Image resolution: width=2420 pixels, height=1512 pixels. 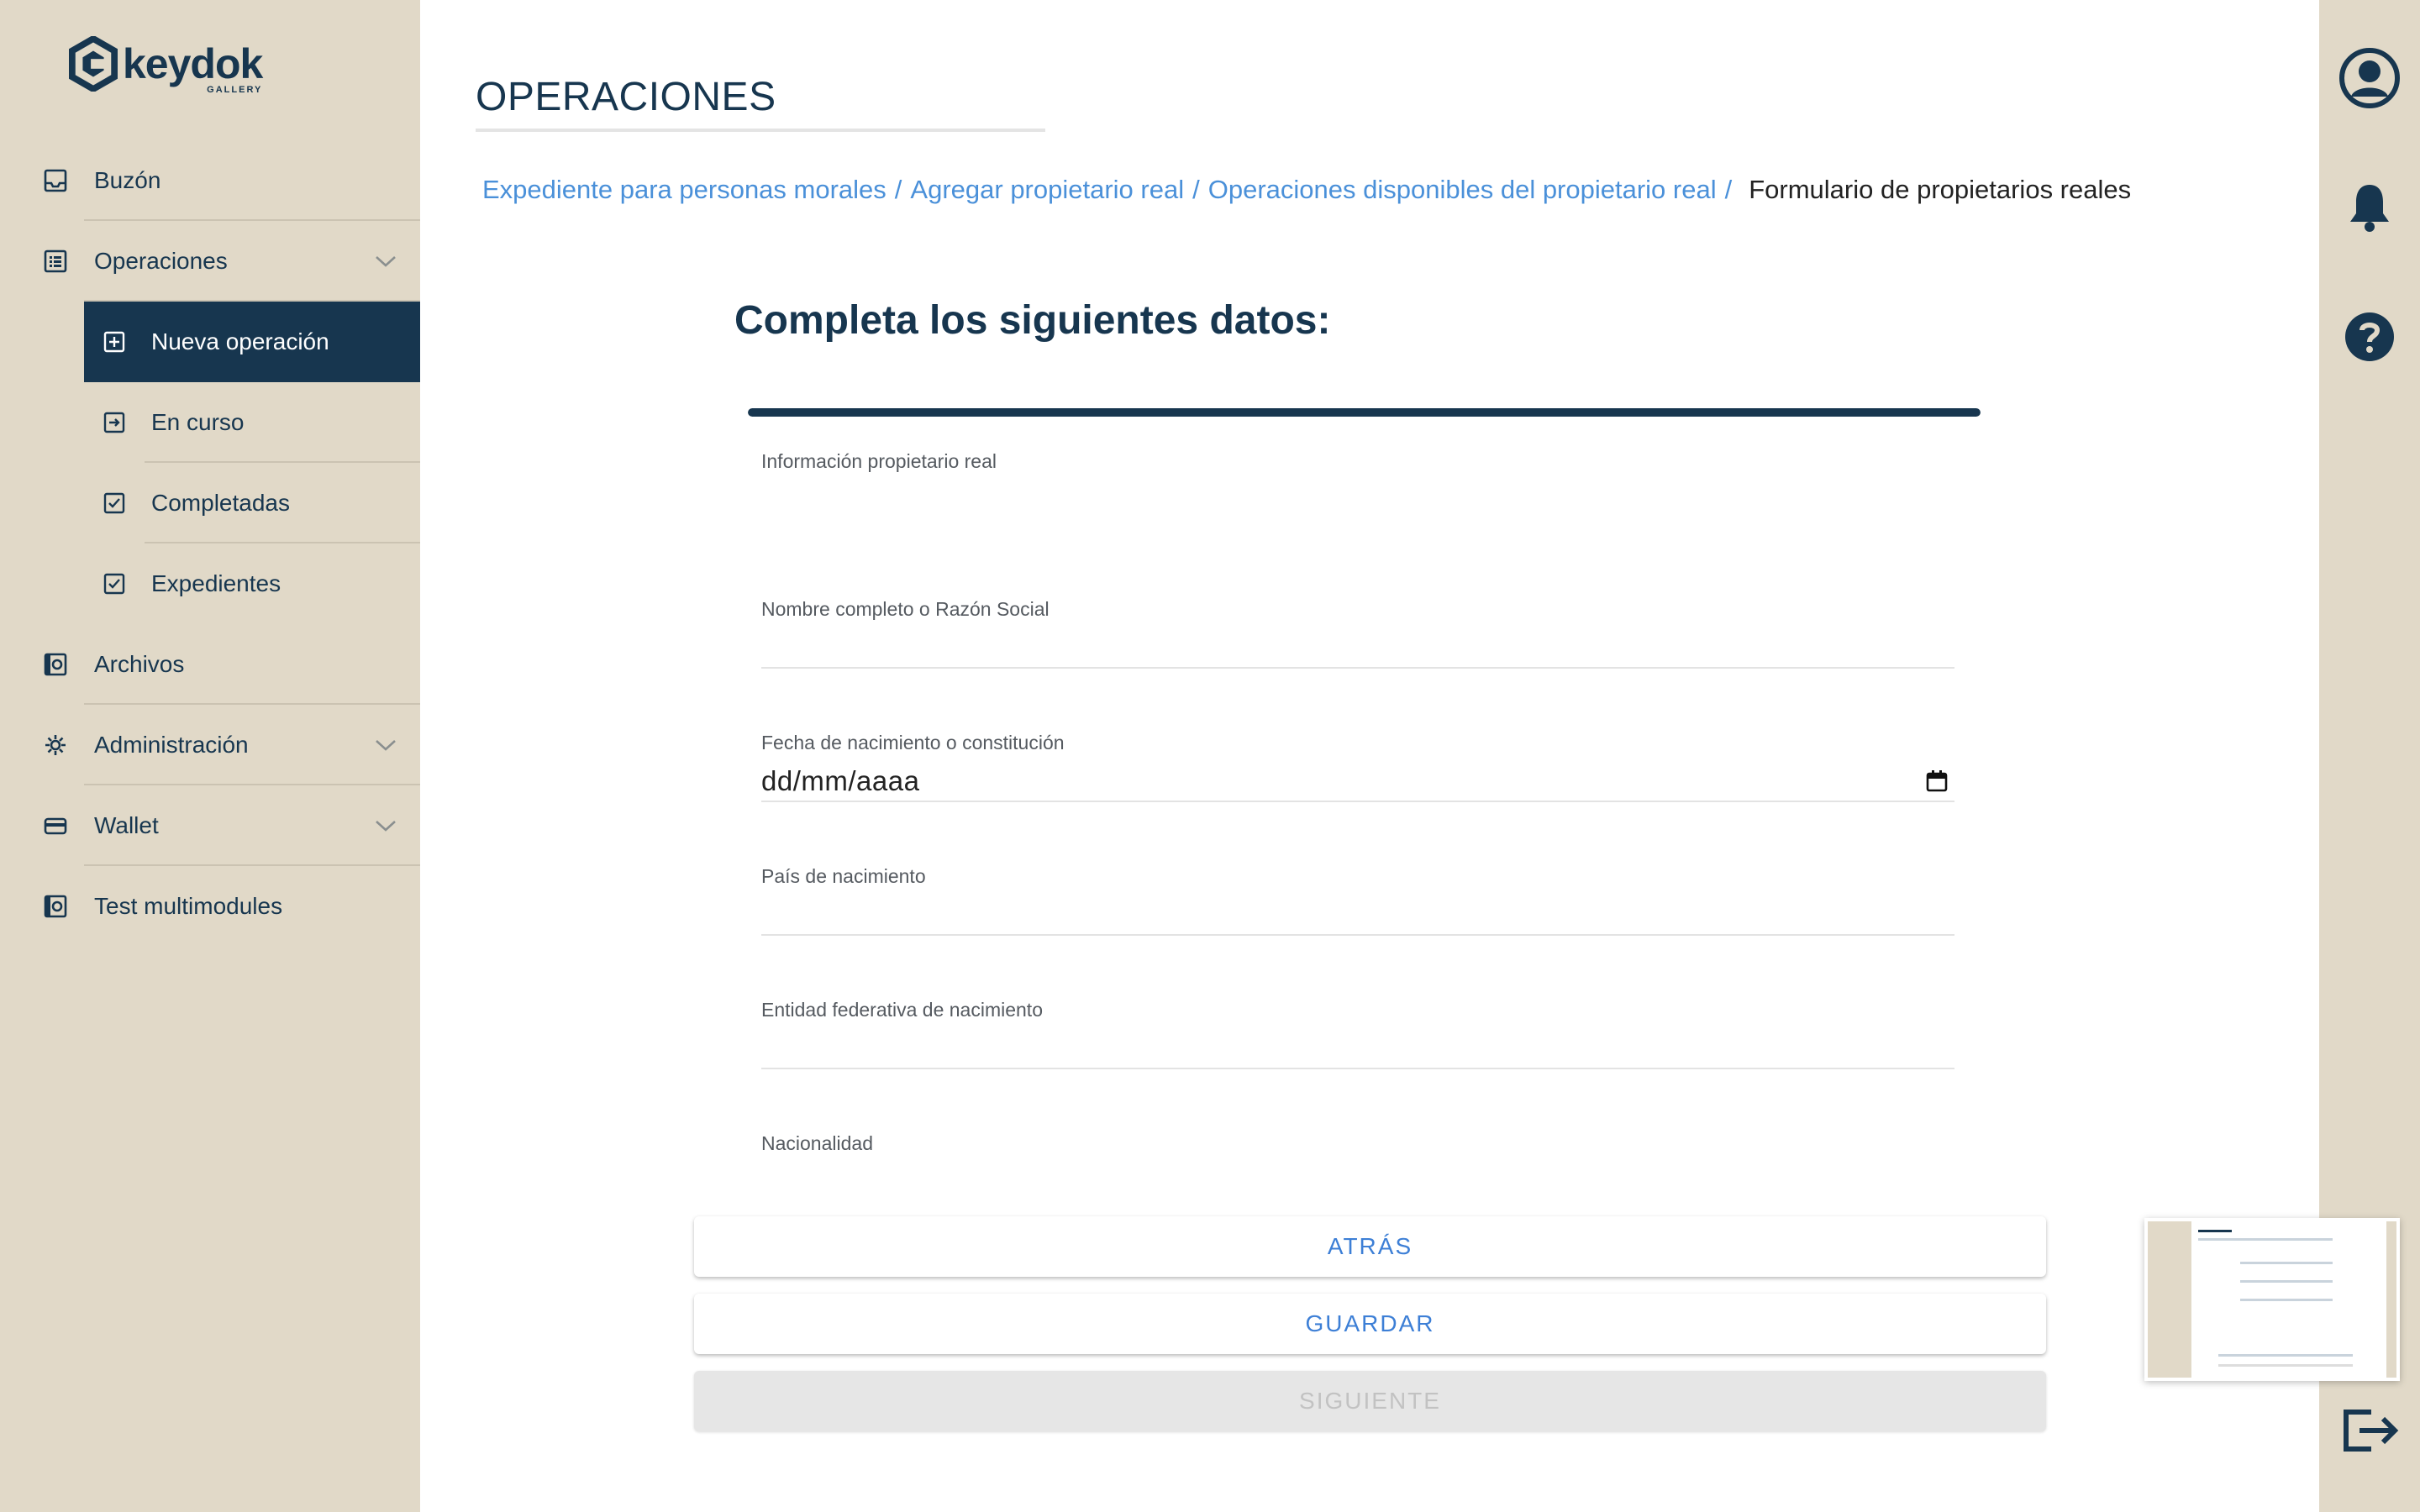 What do you see at coordinates (1357, 782) in the screenshot?
I see `birth-date-input: dd/mm/aaaa` at bounding box center [1357, 782].